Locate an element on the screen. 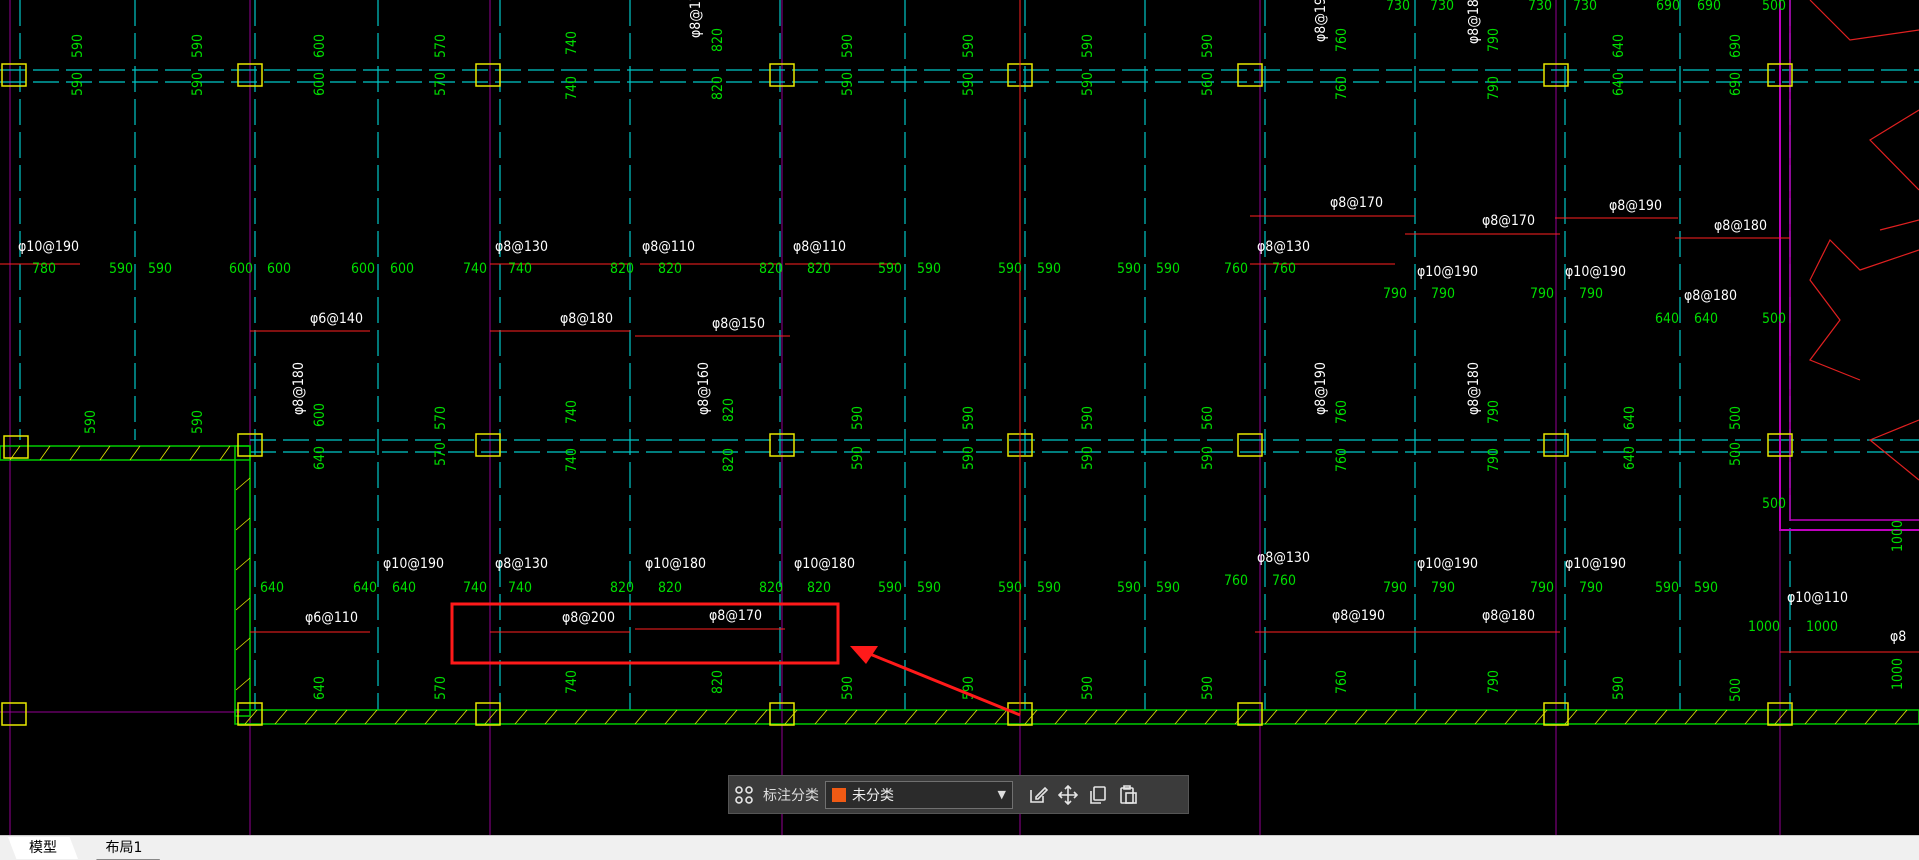  tab-layout1: 布局1 is located at coordinates (124, 848).